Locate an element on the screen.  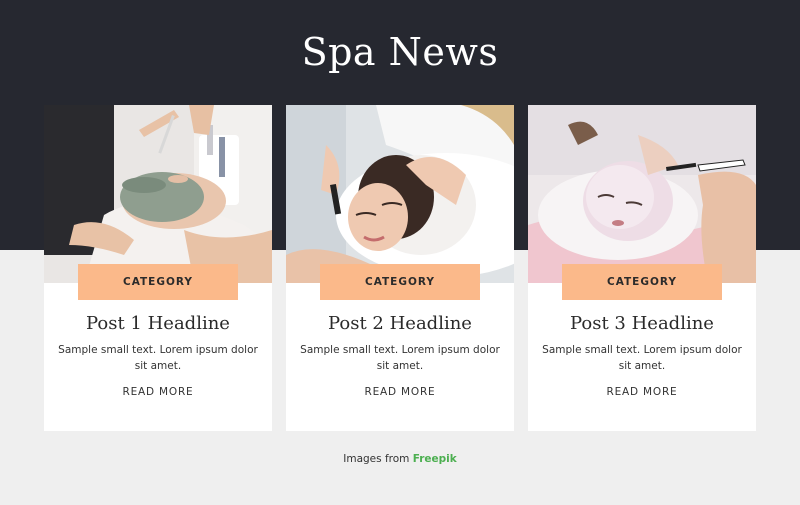
white-mask-photo is located at coordinates (642, 194).